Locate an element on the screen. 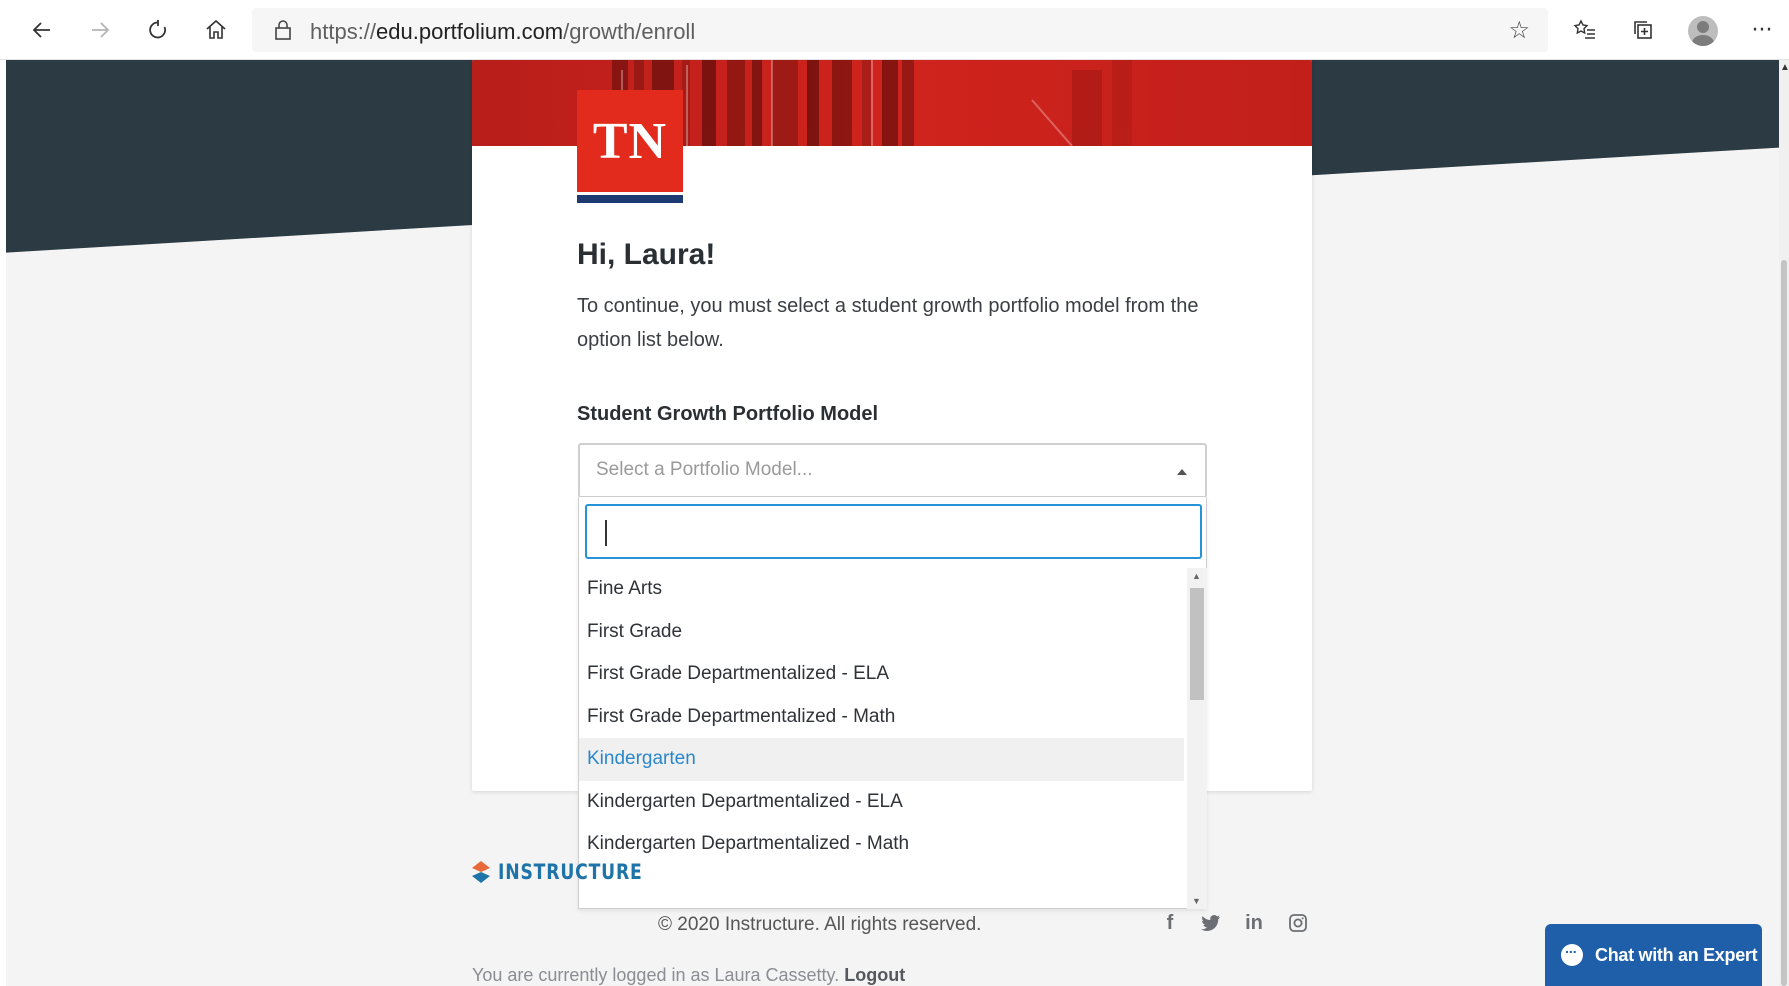 This screenshot has width=1789, height=986. page-scroll-thumb is located at coordinates (1784, 623).